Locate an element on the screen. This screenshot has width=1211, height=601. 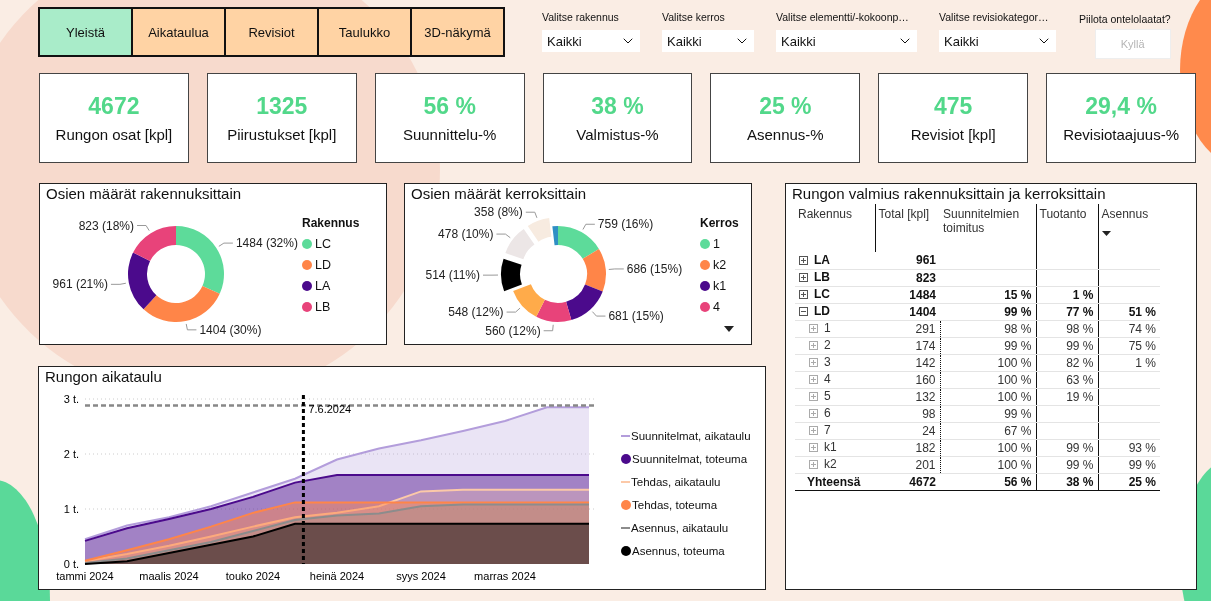
kpi-value: 4672 is located at coordinates (114, 106).